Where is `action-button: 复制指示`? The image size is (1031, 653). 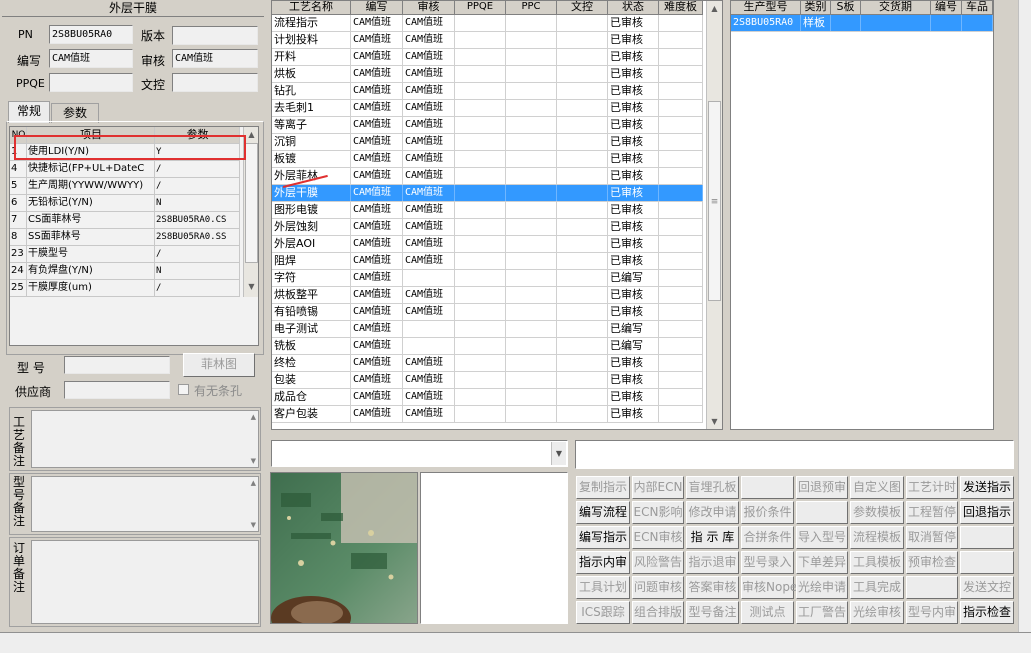 action-button: 复制指示 is located at coordinates (603, 487).